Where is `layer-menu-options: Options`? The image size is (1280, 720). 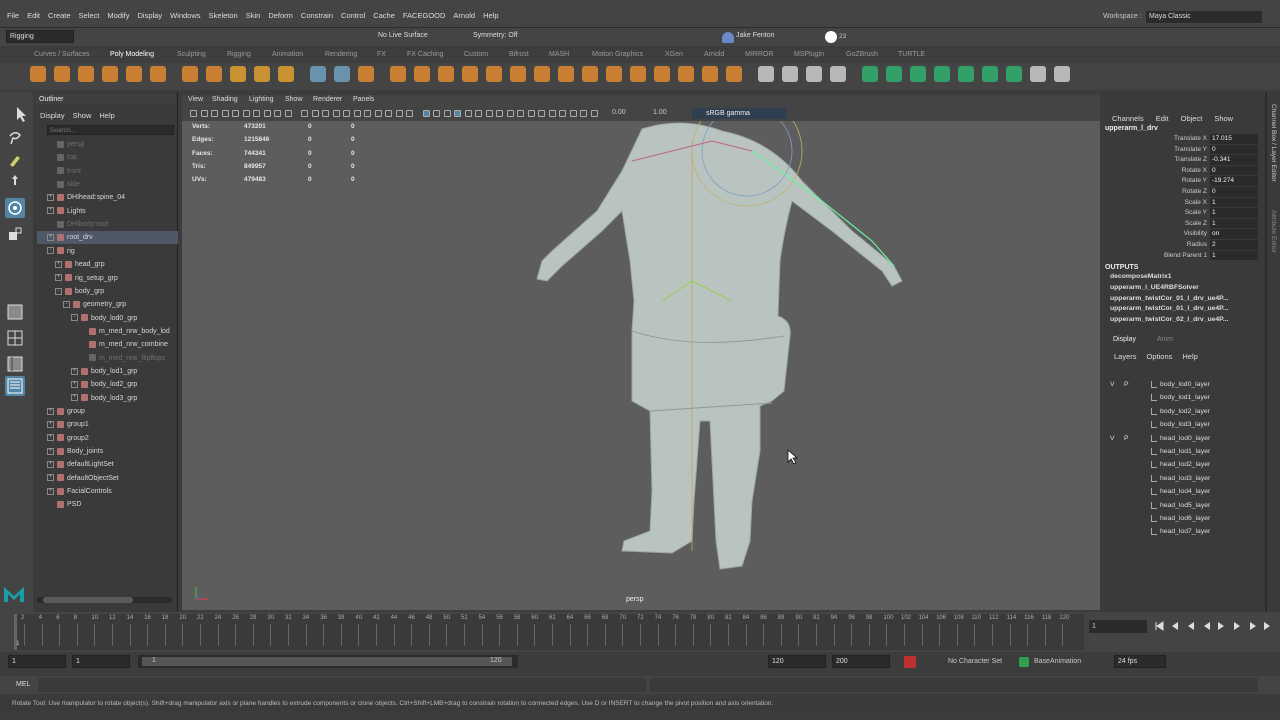 layer-menu-options: Options is located at coordinates (1160, 357).